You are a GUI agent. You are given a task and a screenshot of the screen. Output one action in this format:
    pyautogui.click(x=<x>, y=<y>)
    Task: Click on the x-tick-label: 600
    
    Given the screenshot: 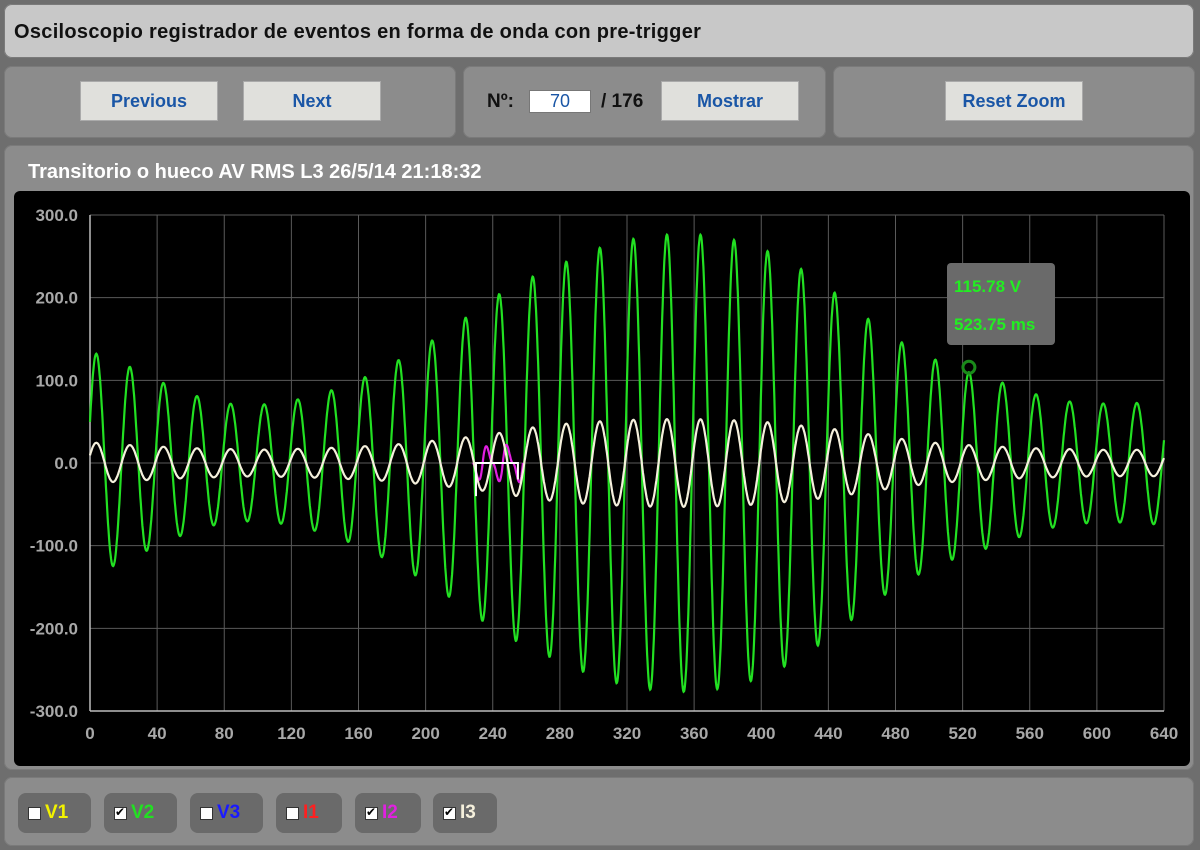 What is the action you would take?
    pyautogui.click(x=1097, y=733)
    